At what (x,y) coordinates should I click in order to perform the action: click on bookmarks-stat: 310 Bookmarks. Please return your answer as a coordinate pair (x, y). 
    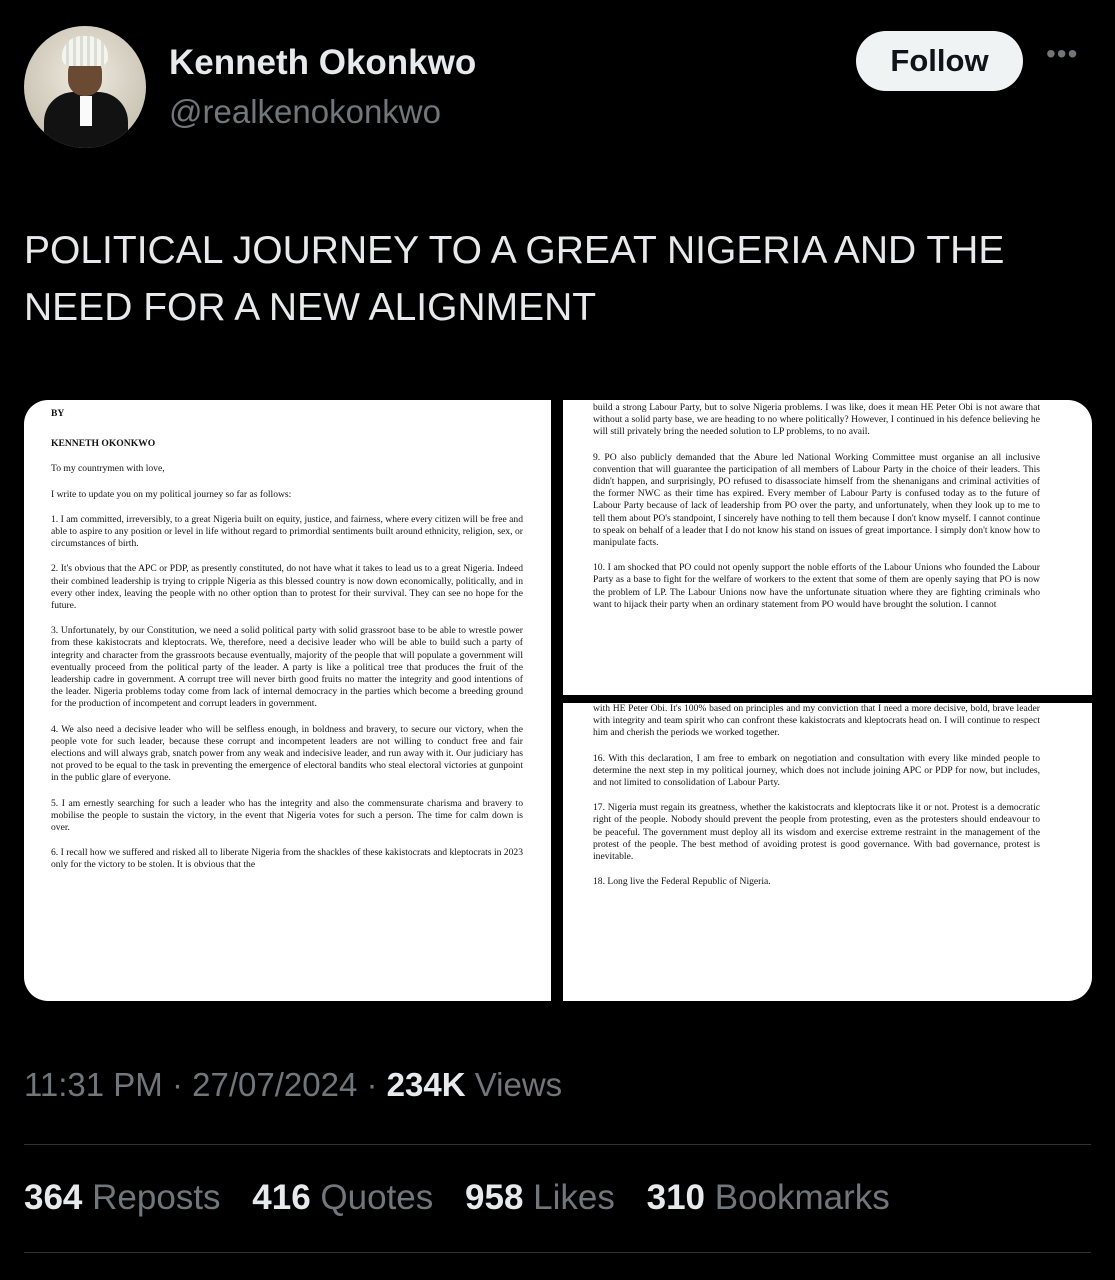
    Looking at the image, I should click on (768, 1197).